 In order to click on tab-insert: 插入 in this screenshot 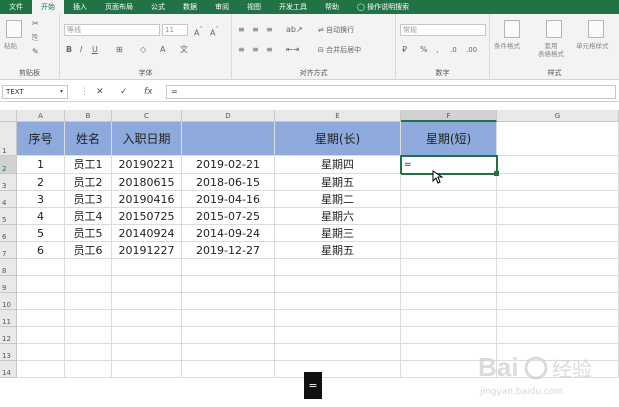, I will do `click(80, 7)`.